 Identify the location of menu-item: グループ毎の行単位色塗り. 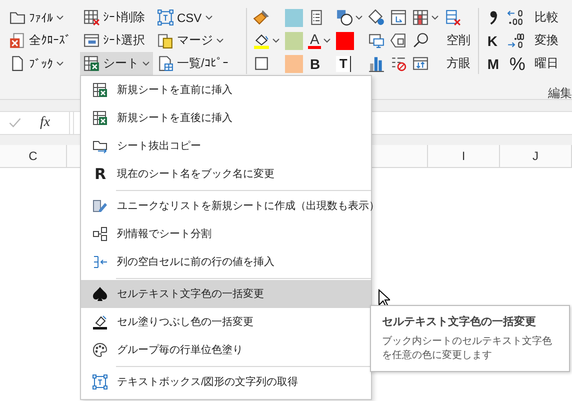
(226, 350).